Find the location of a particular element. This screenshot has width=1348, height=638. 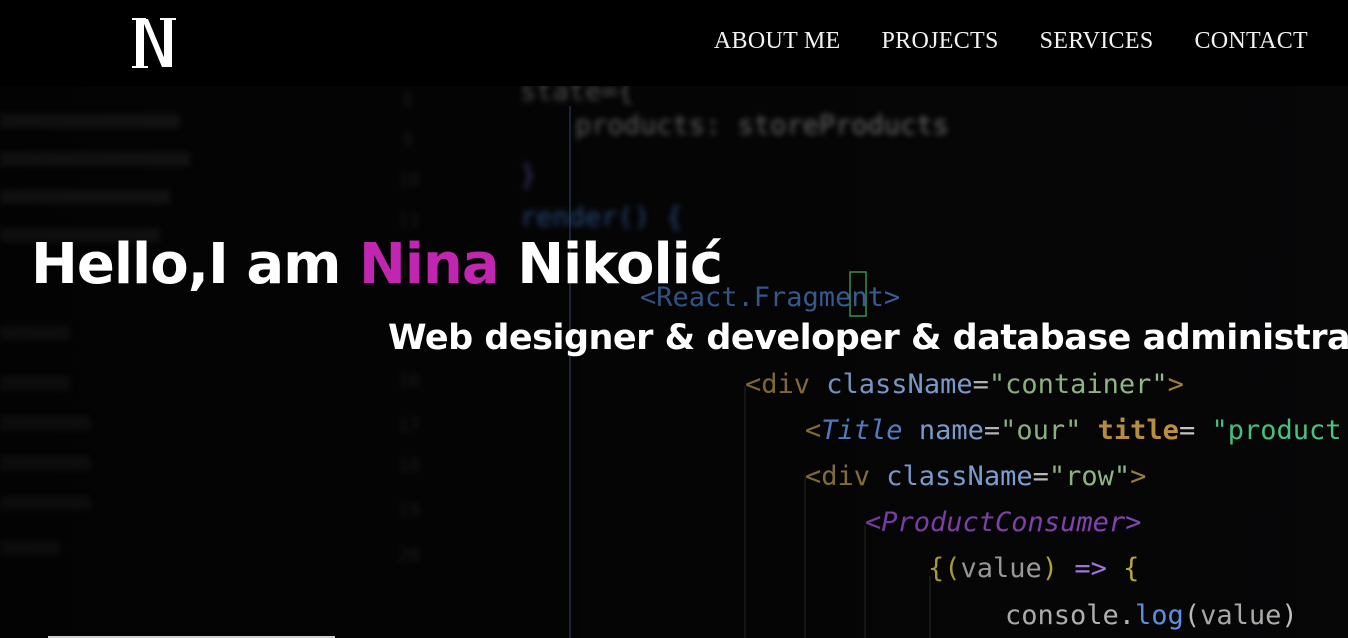

greeting-text: Hello,I am is located at coordinates (186, 264).